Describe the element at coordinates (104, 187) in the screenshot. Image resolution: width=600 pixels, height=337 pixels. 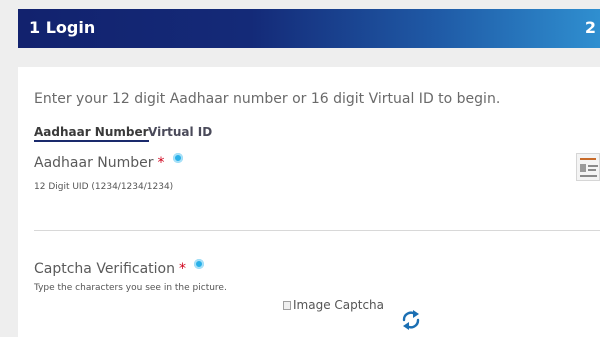
I see `aadhaar-number-hint: 12 Digit UID (1234/1234/1234)` at that location.